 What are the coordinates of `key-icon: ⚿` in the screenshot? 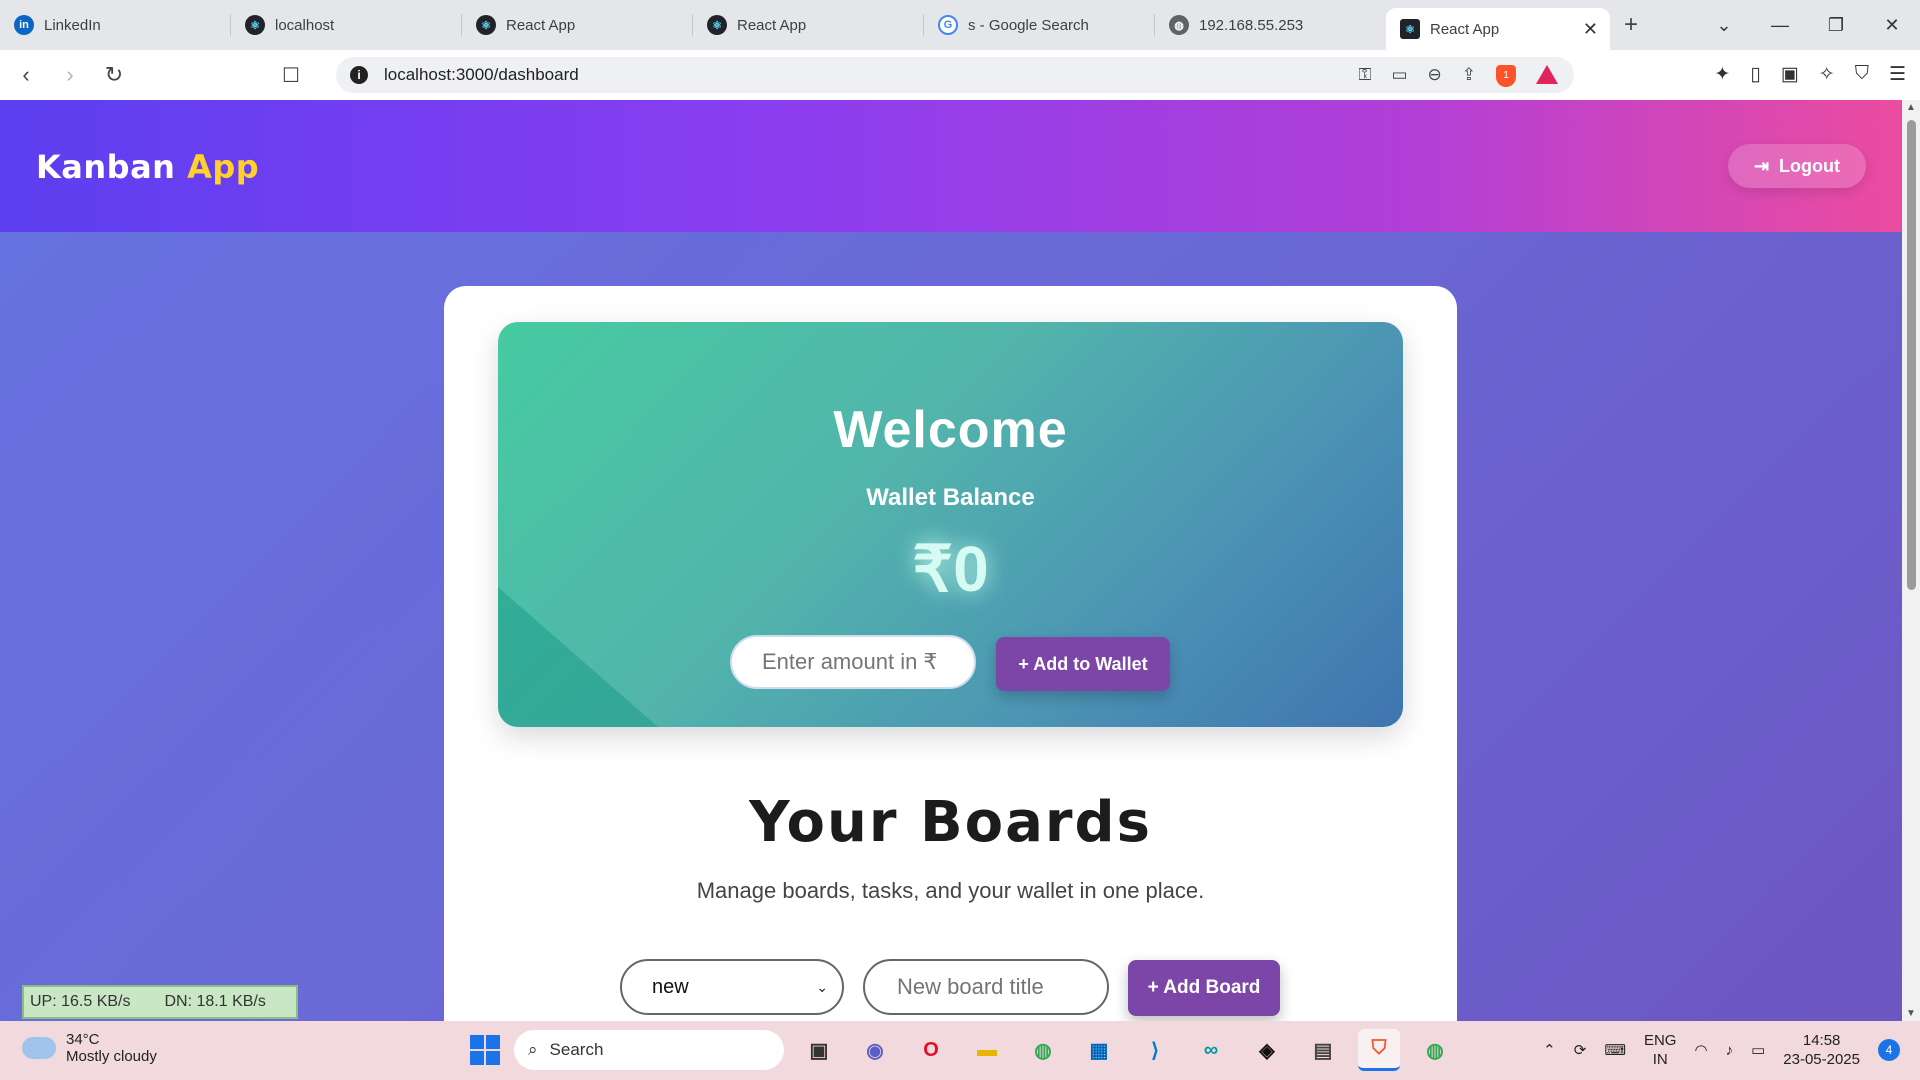 It's located at (1365, 76).